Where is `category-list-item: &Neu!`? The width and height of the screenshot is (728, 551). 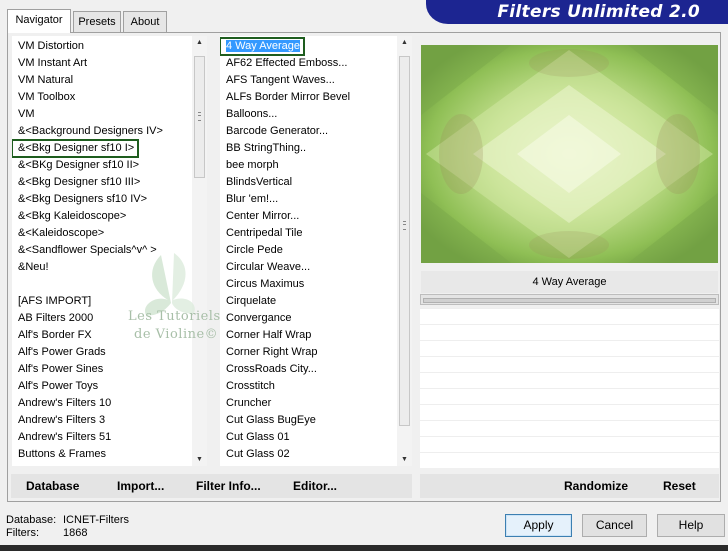 category-list-item: &Neu! is located at coordinates (30, 267).